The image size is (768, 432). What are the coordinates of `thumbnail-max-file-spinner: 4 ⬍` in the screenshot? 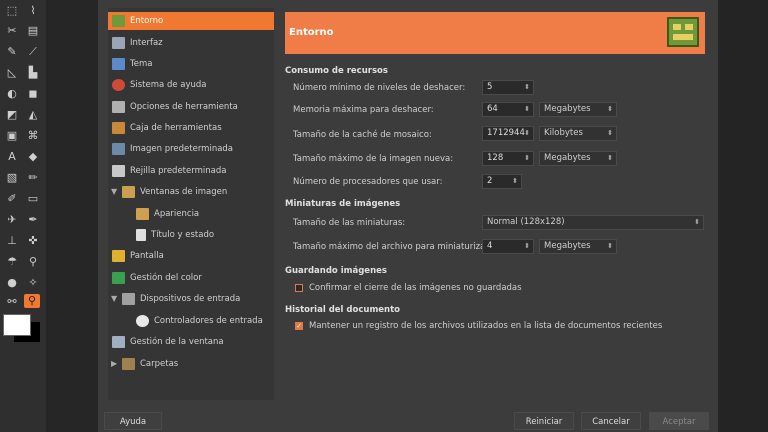 It's located at (508, 246).